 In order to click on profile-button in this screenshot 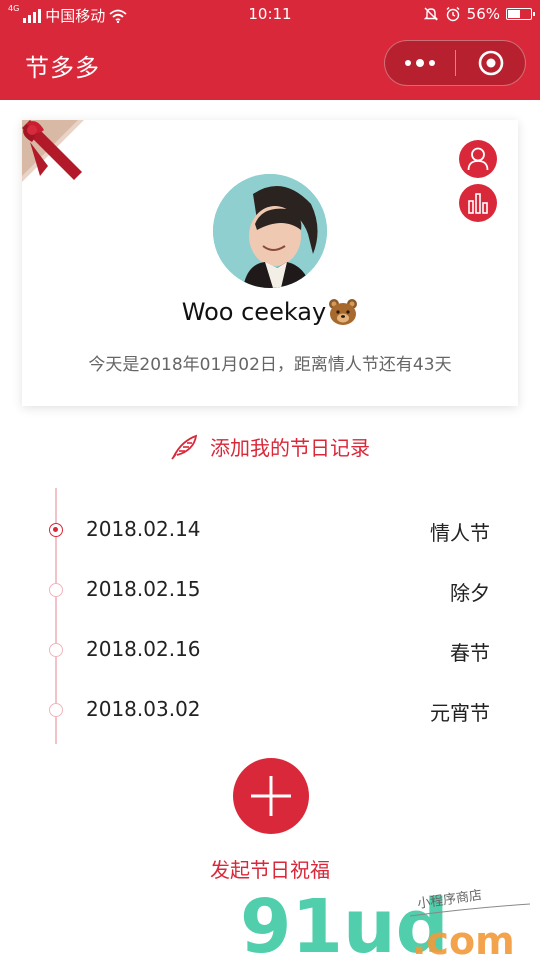, I will do `click(478, 159)`.